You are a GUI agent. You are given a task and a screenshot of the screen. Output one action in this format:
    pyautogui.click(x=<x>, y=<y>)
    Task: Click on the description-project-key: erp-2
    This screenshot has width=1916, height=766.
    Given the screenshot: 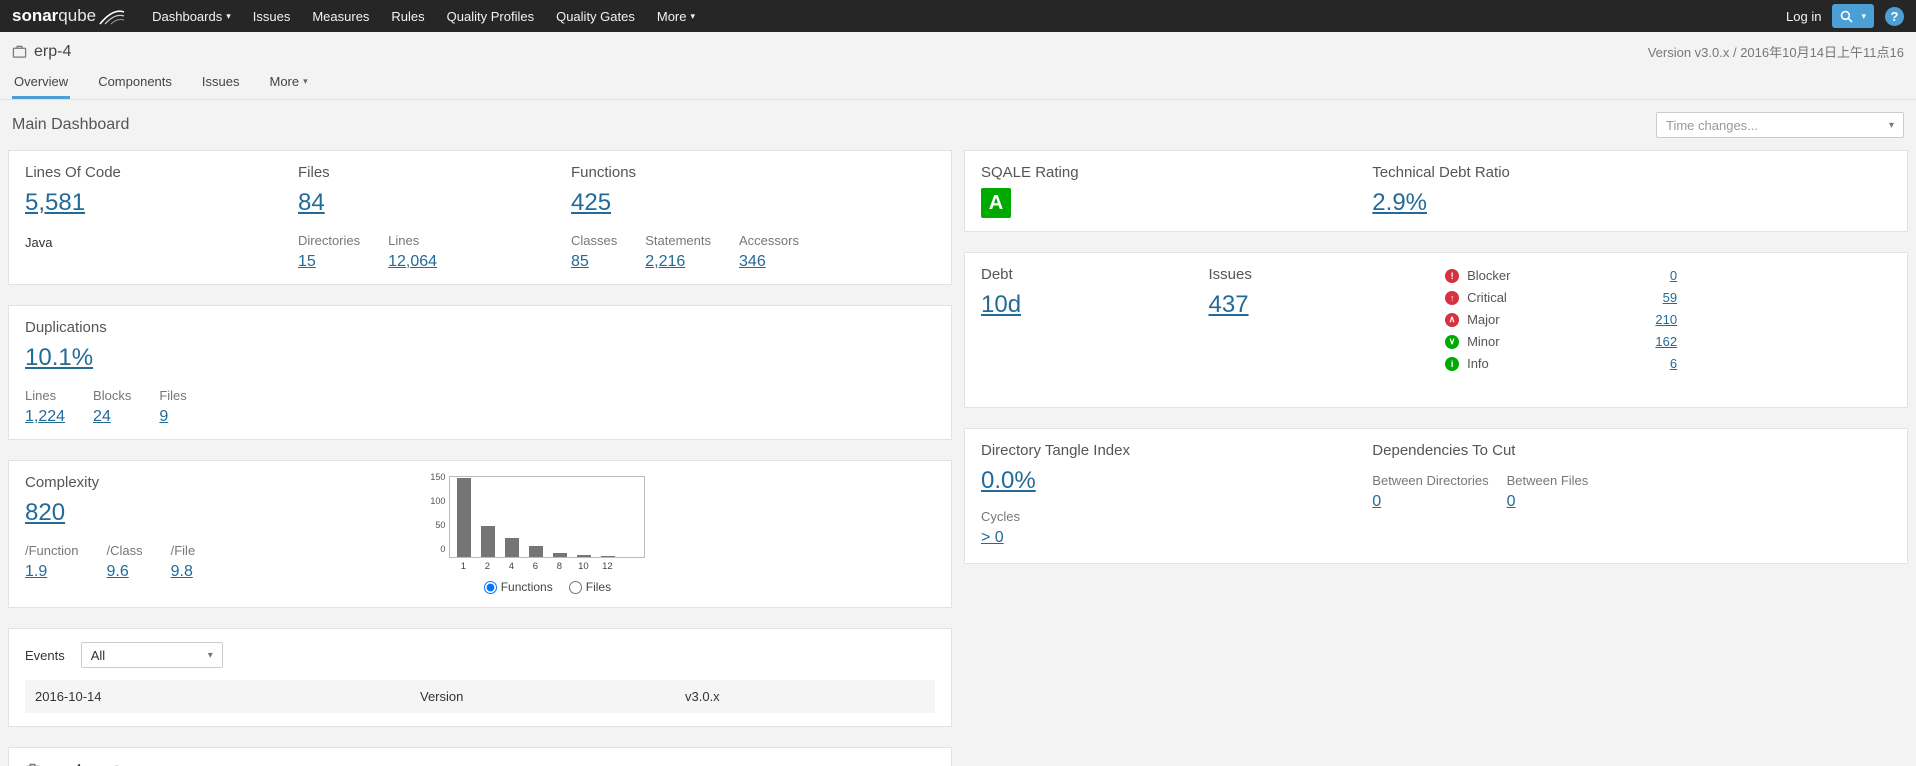 What is the action you would take?
    pyautogui.click(x=106, y=764)
    